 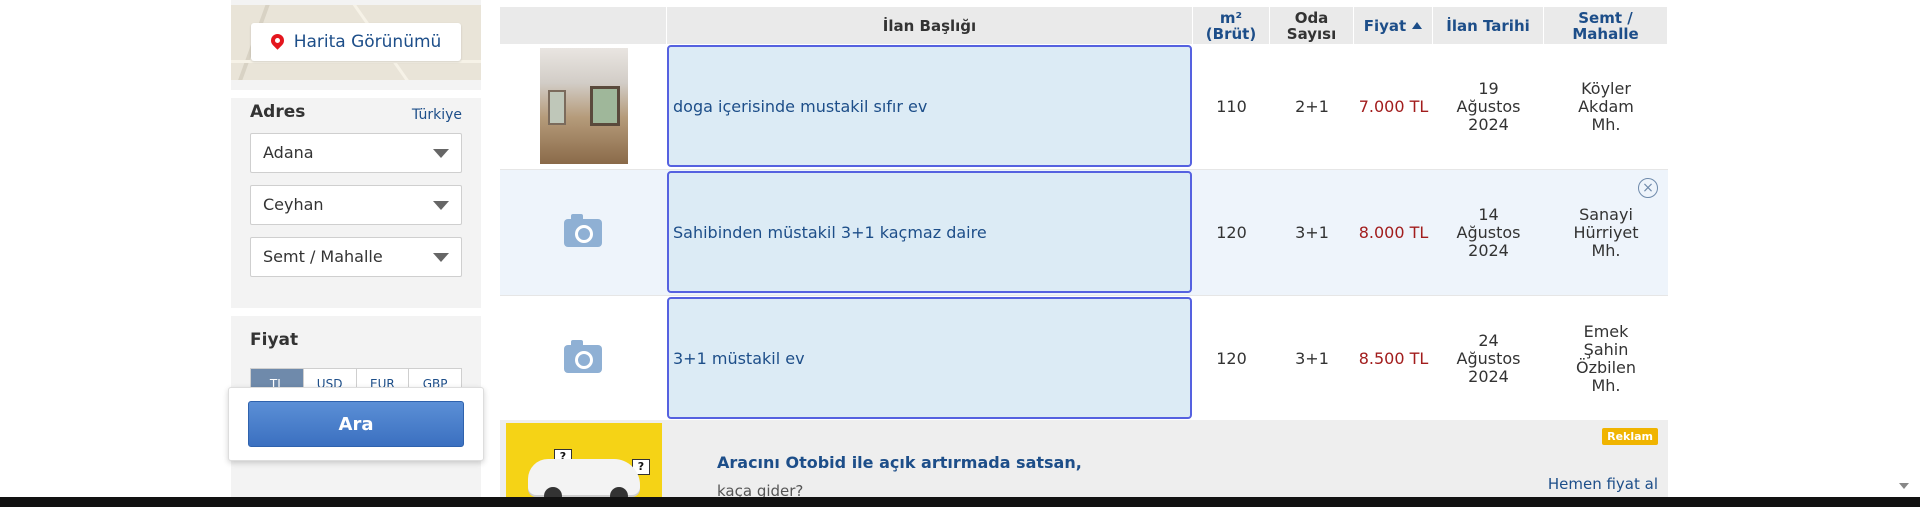 What do you see at coordinates (1393, 106) in the screenshot?
I see `listing-price: 7.000 TL` at bounding box center [1393, 106].